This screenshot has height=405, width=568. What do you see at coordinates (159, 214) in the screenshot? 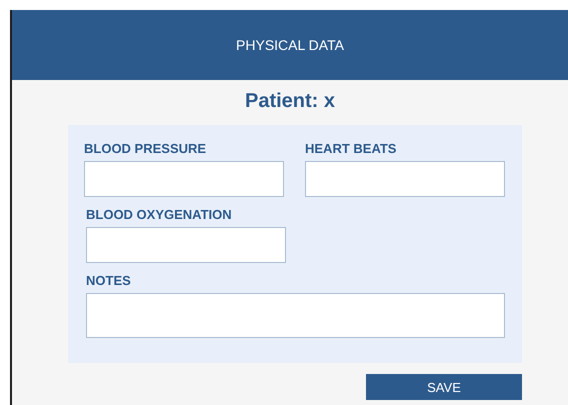
I see `field-label: BLOOD OXYGENATION` at bounding box center [159, 214].